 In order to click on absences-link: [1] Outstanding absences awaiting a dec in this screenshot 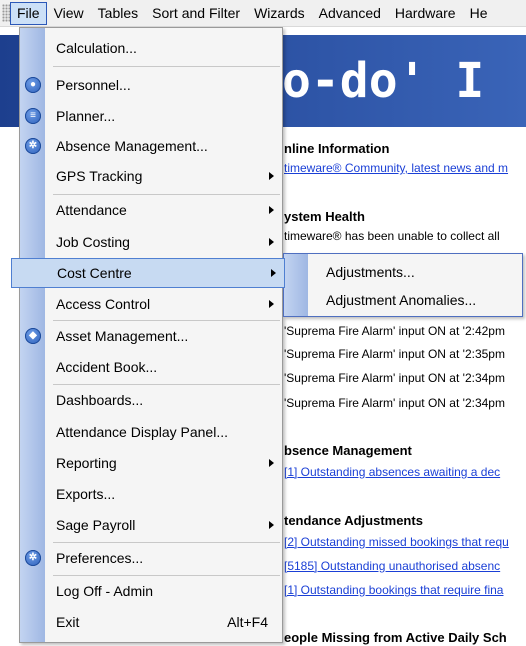, I will do `click(392, 472)`.